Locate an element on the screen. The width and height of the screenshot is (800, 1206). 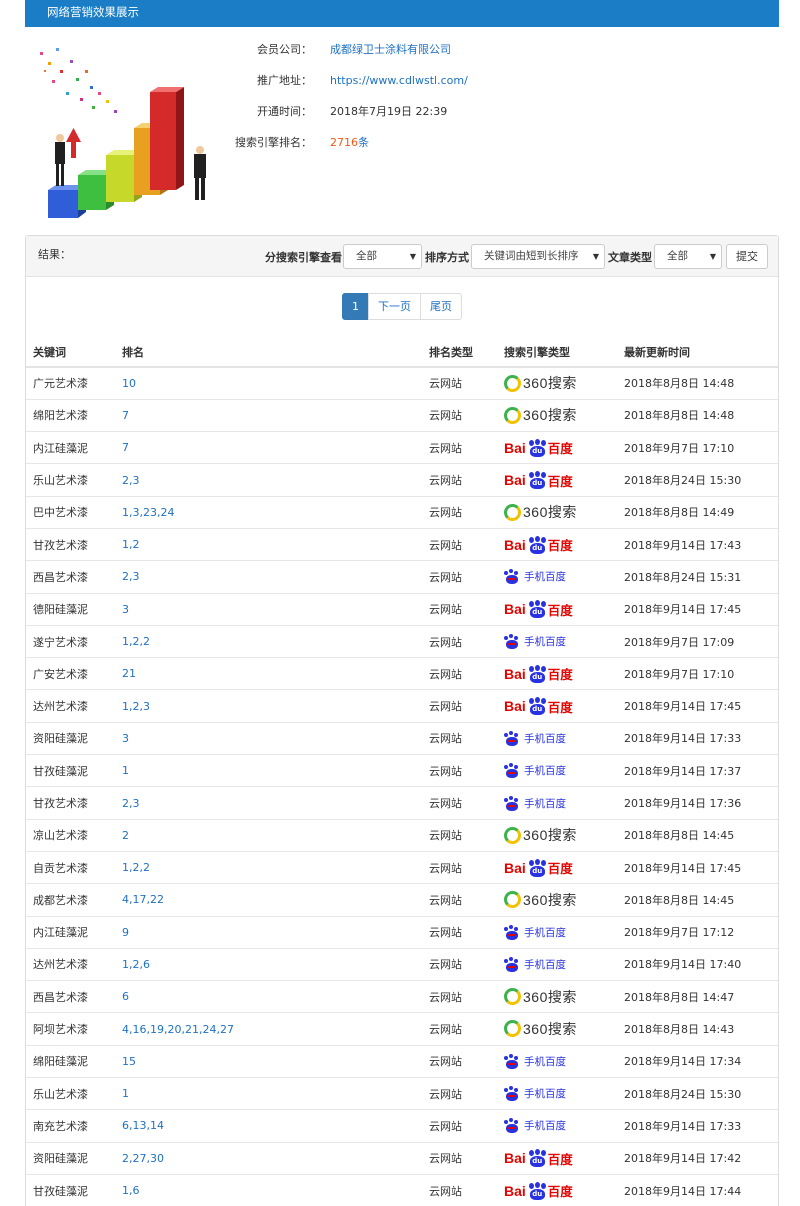
cell-updated: 2018年9月14日 17:37 is located at coordinates (697, 770).